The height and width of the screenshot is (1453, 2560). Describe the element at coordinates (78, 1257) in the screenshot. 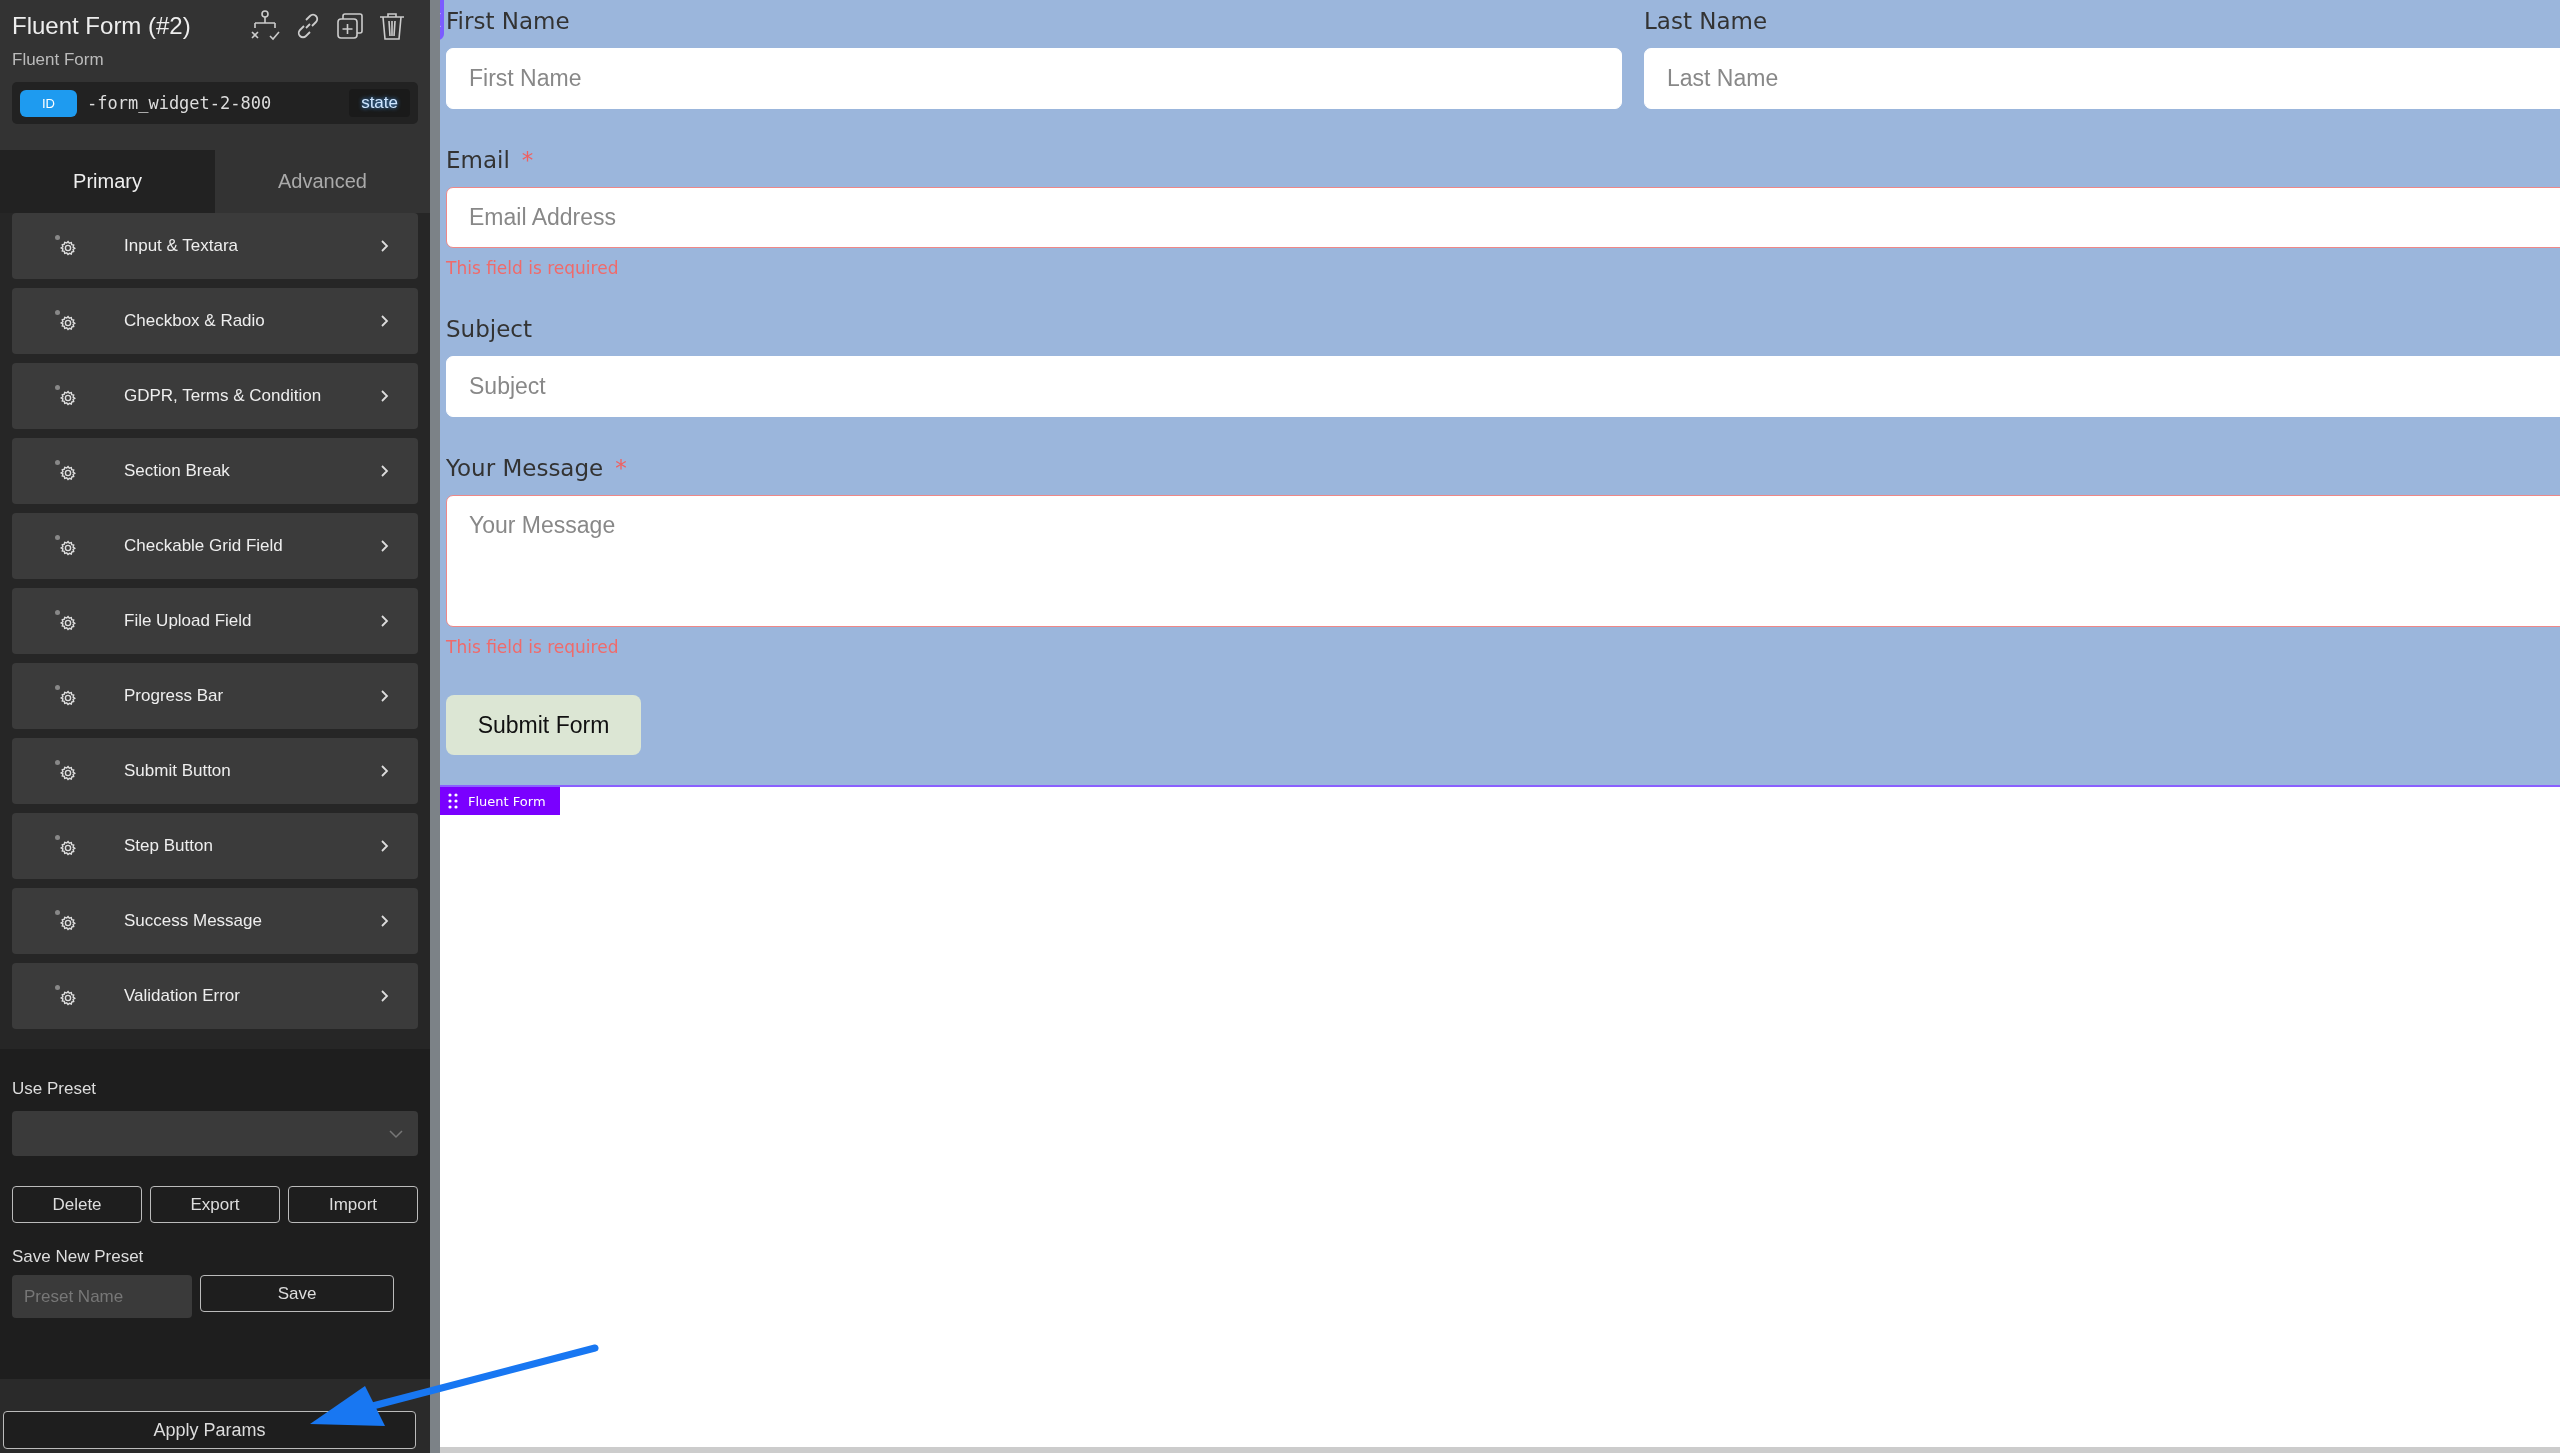

I see `save-preset-label: Save New Preset` at that location.